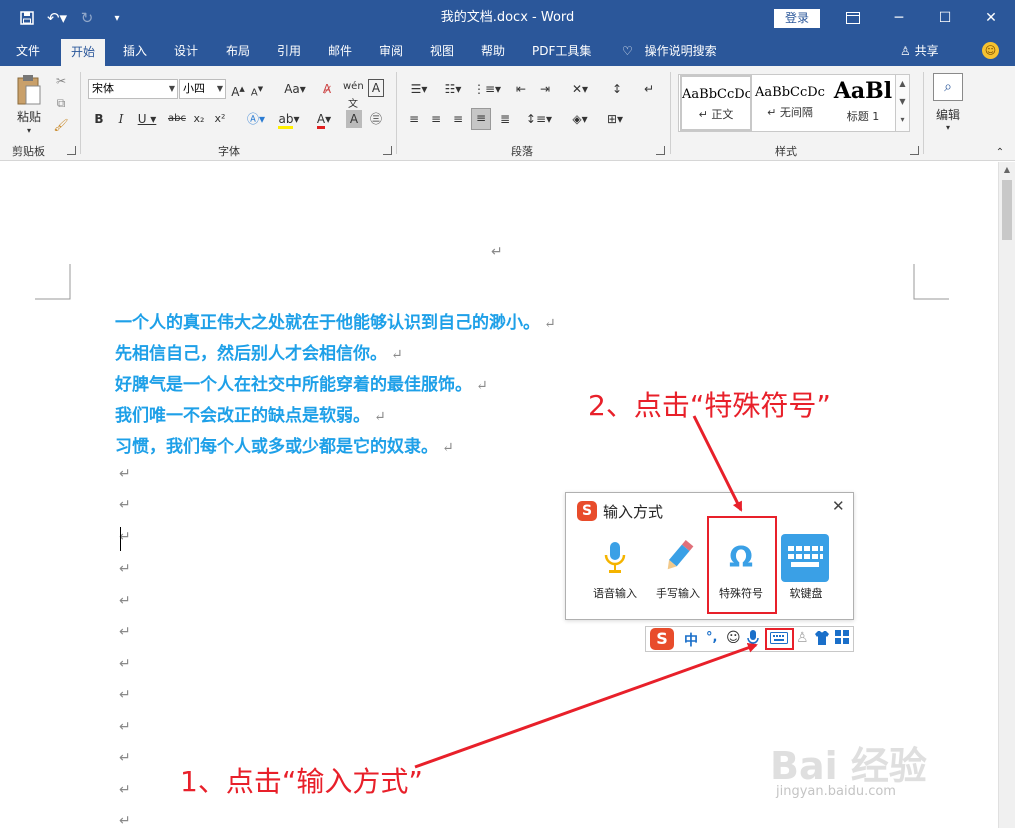  Describe the element at coordinates (561, 51) in the screenshot. I see `tab-pdf-tools: PDF工具集` at that location.